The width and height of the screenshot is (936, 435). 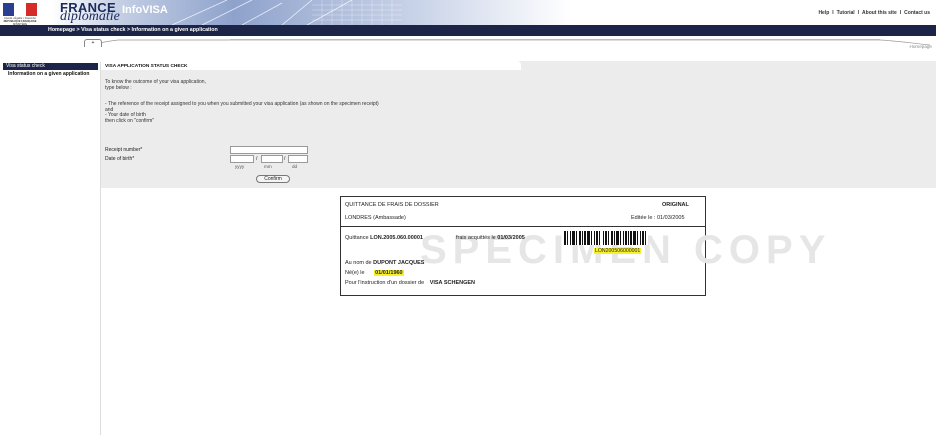 I want to click on top-links: Help I Tutorial I About this site I Contact us, so click(x=874, y=13).